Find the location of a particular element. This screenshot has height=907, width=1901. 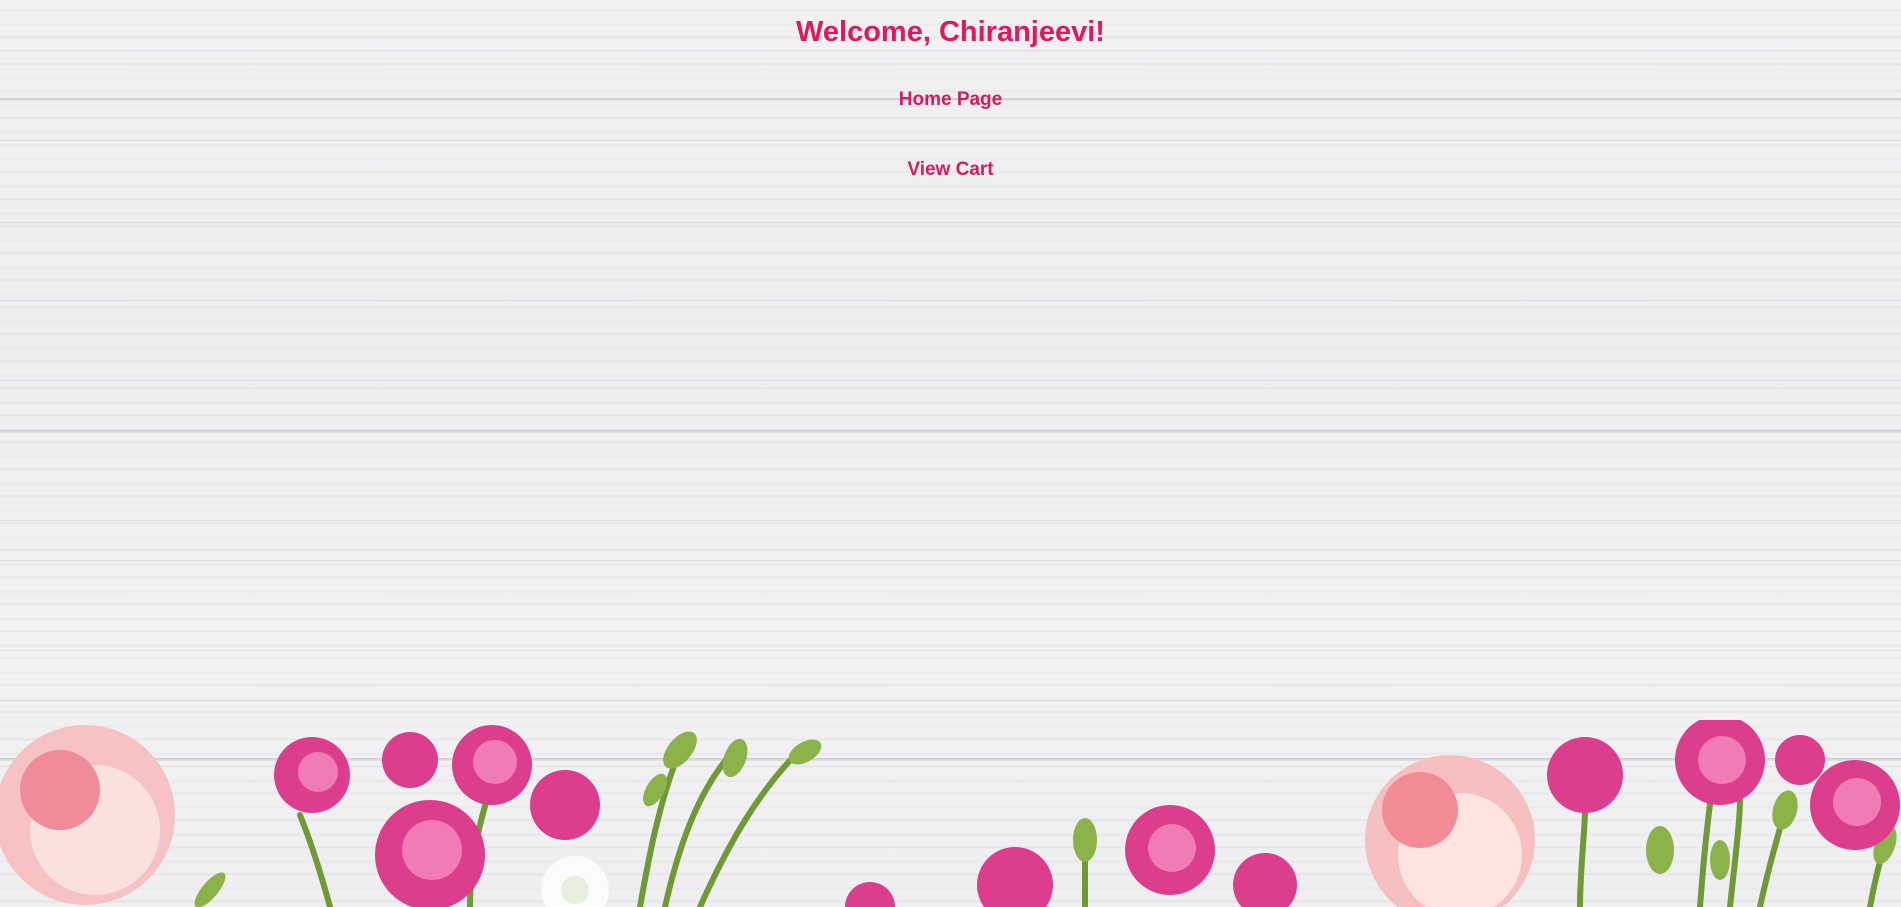

home-page-link: Home Page is located at coordinates (951, 100).